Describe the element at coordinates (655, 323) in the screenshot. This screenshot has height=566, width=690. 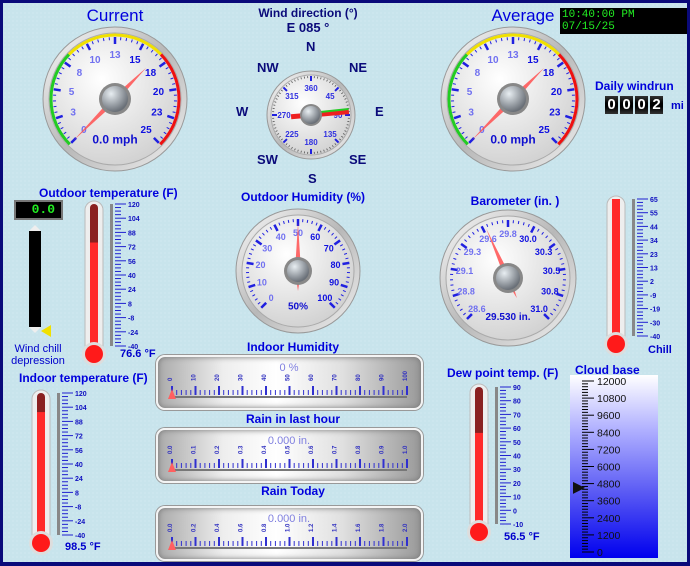
I see `thermometer-label: -30` at that location.